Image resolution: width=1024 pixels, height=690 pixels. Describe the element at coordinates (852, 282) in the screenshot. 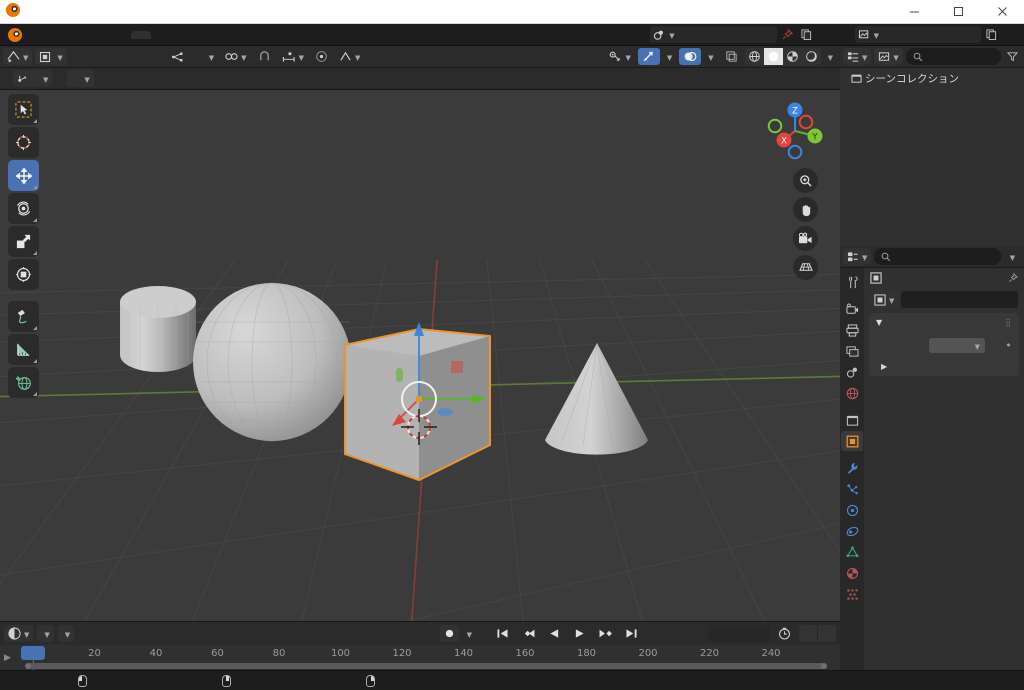

I see `tool-tab` at that location.